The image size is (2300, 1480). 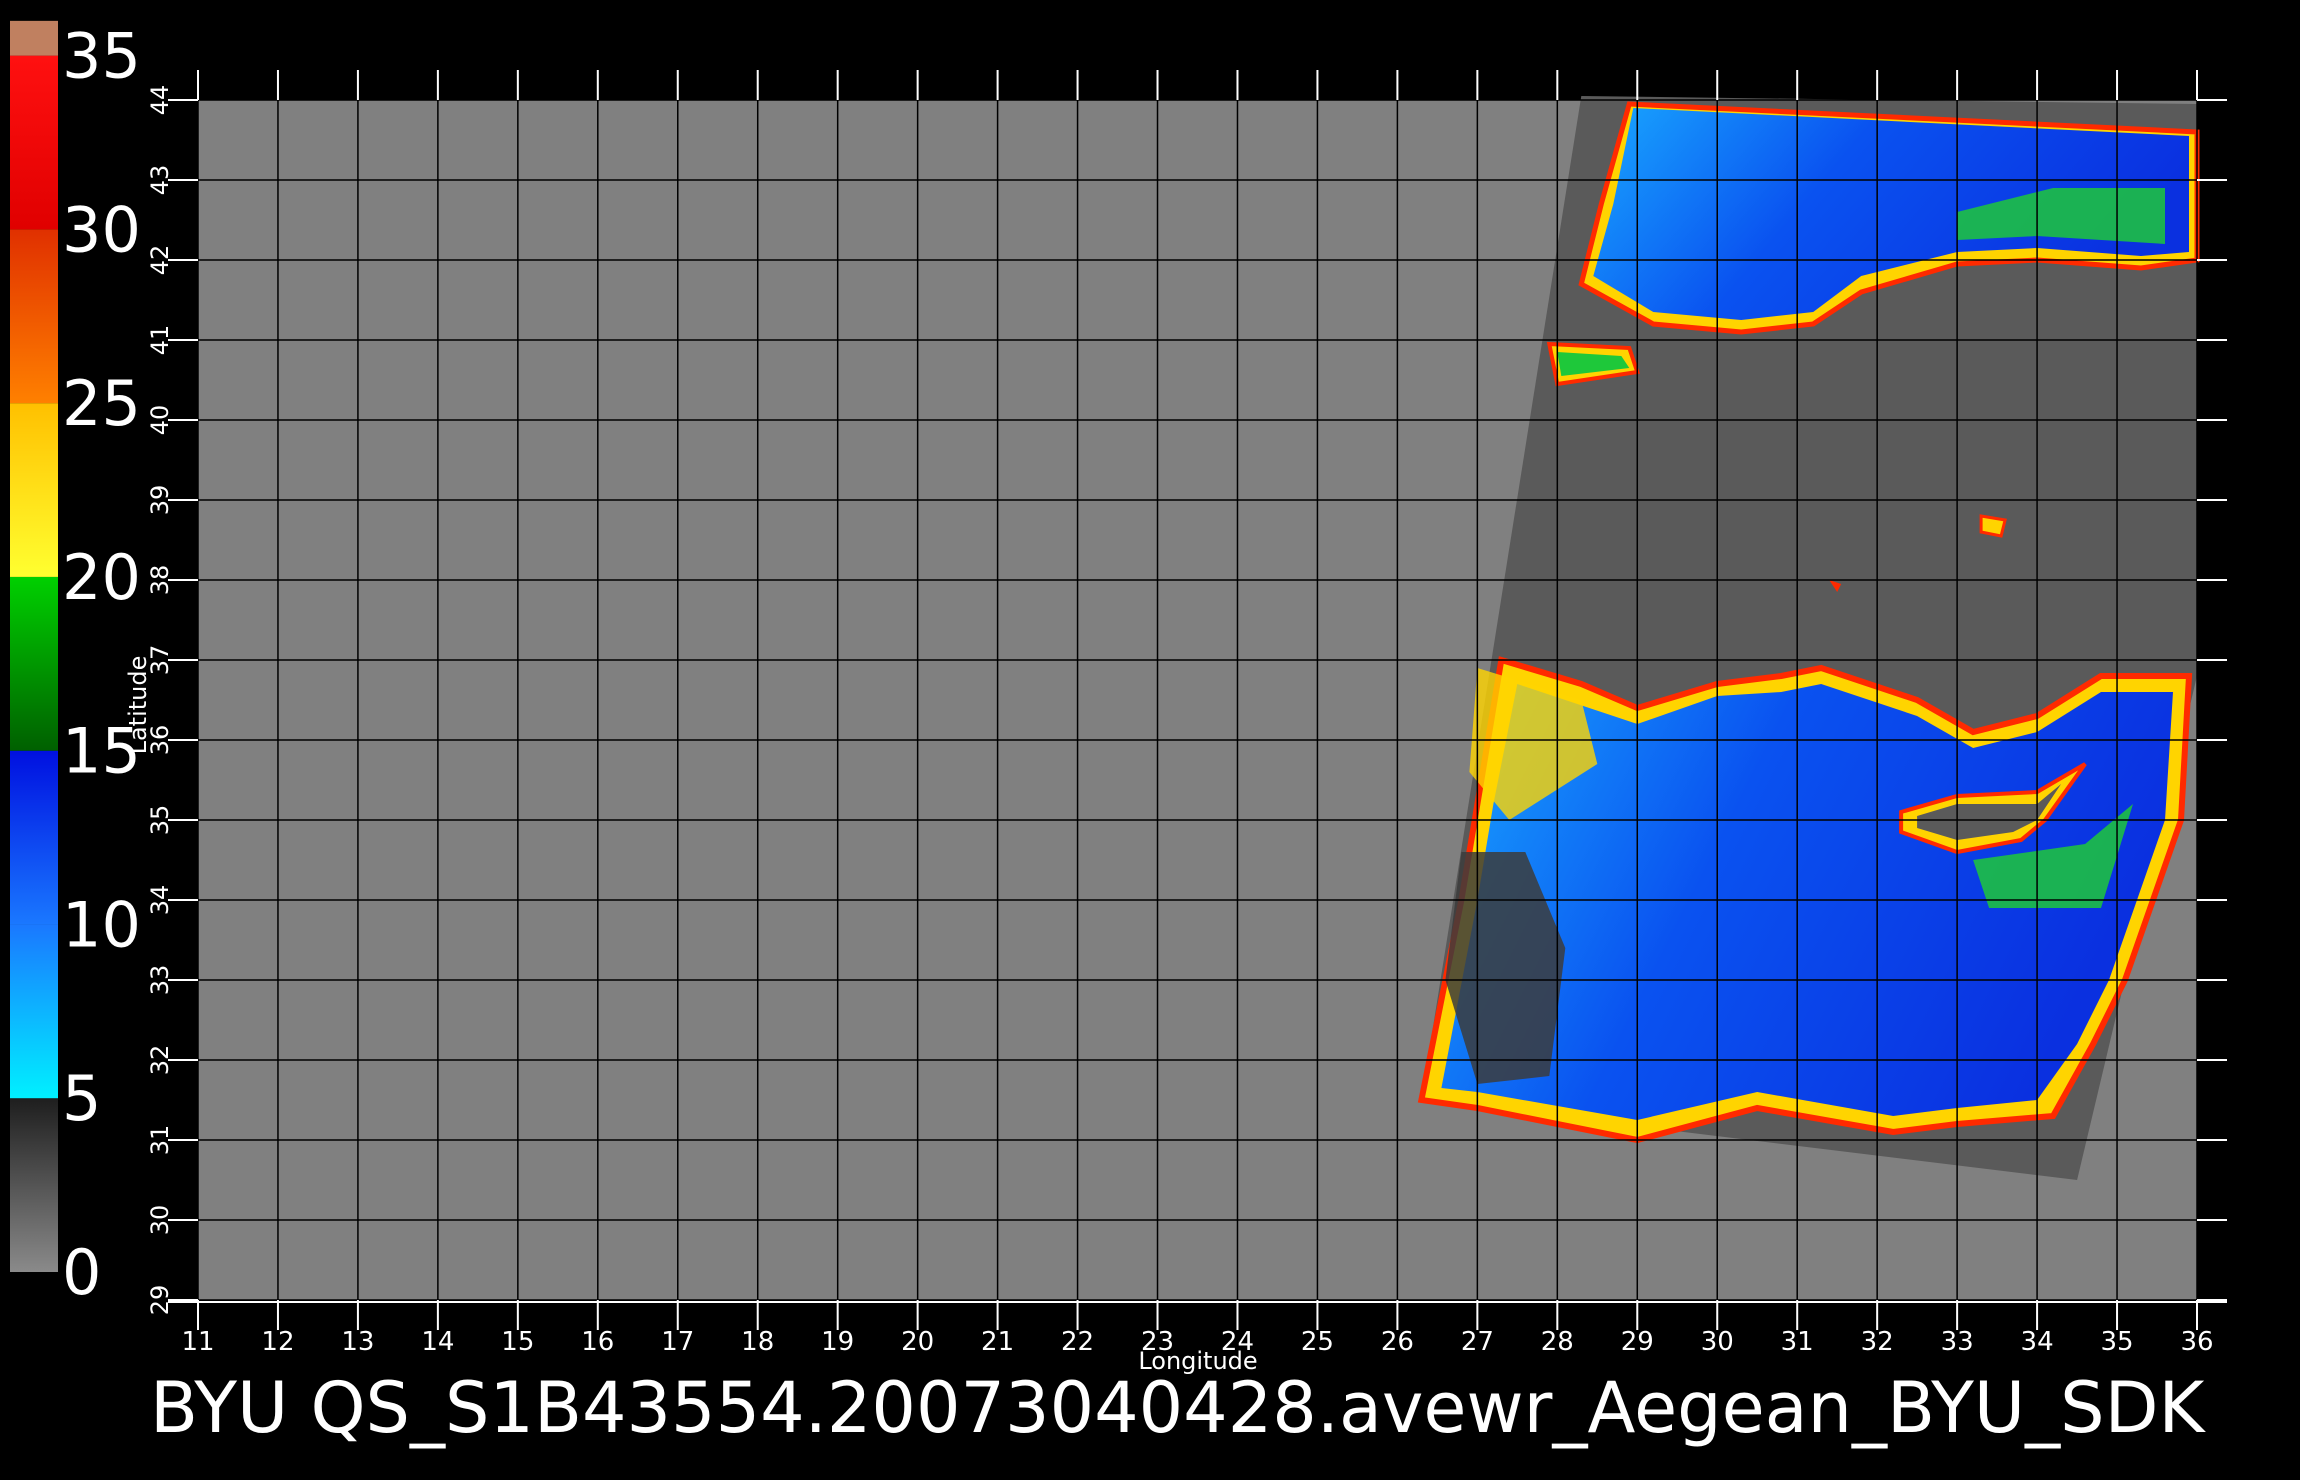 I want to click on x-tick-label: 19, so click(x=837, y=1342).